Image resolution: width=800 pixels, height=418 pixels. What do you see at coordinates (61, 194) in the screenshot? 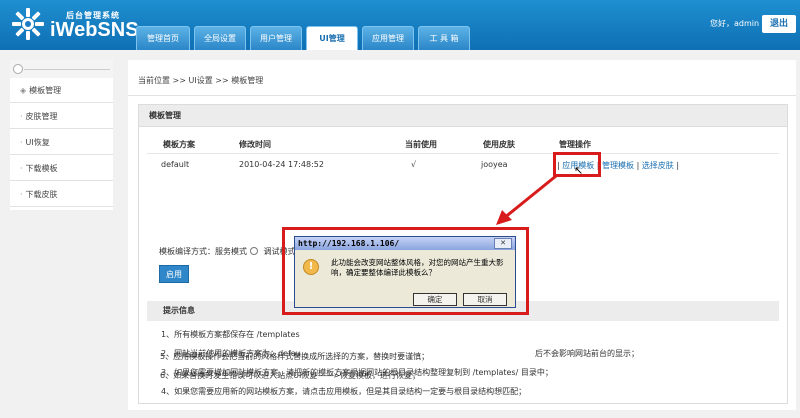
I see `sidebar-item-download-skin: · 下载皮肤` at bounding box center [61, 194].